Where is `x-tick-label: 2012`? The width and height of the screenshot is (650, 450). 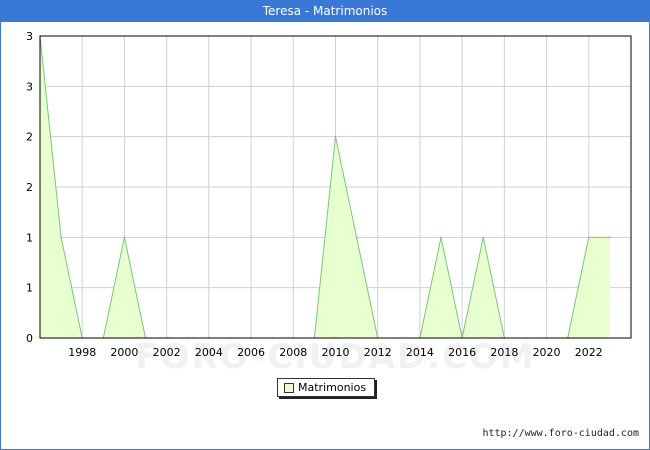 x-tick-label: 2012 is located at coordinates (378, 352).